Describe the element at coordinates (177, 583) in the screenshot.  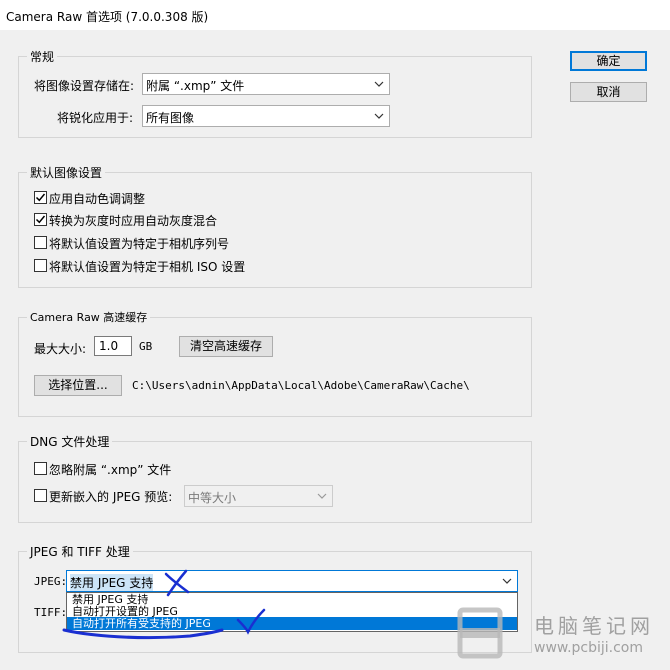
I see `cross-mark-icon` at that location.